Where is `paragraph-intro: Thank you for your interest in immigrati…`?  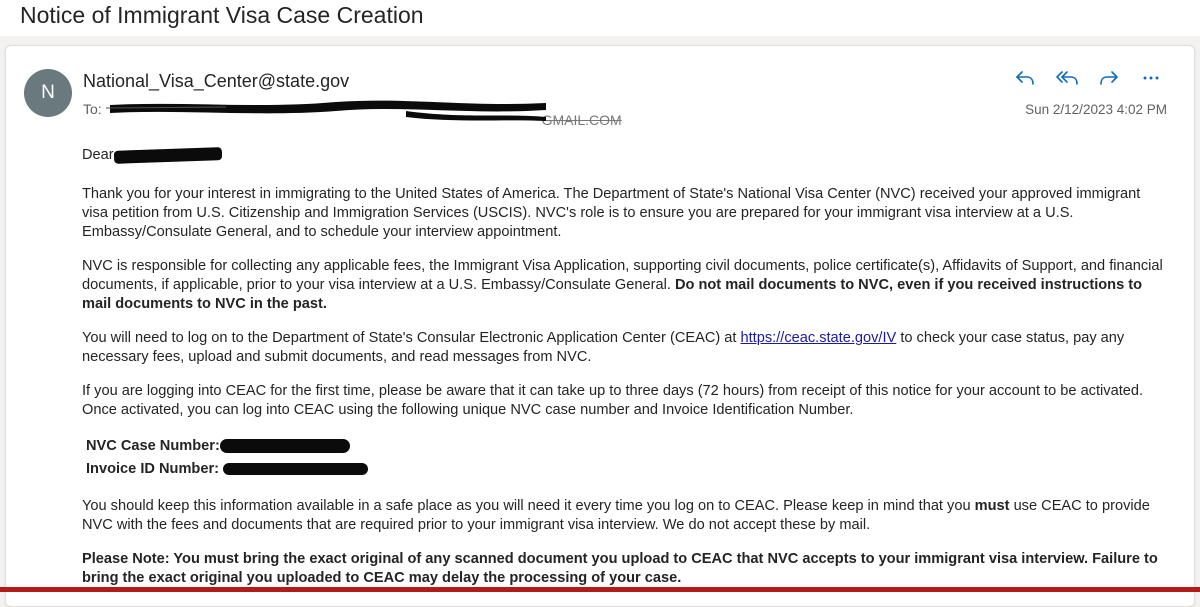
paragraph-intro: Thank you for your interest in immigrati… is located at coordinates (611, 213).